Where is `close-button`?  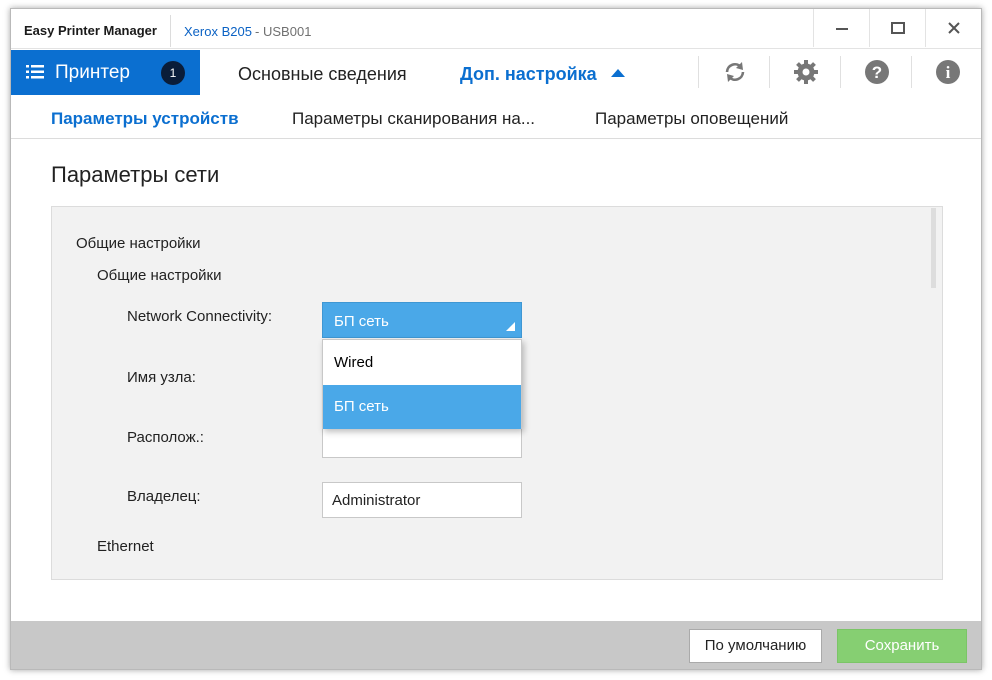 close-button is located at coordinates (953, 28).